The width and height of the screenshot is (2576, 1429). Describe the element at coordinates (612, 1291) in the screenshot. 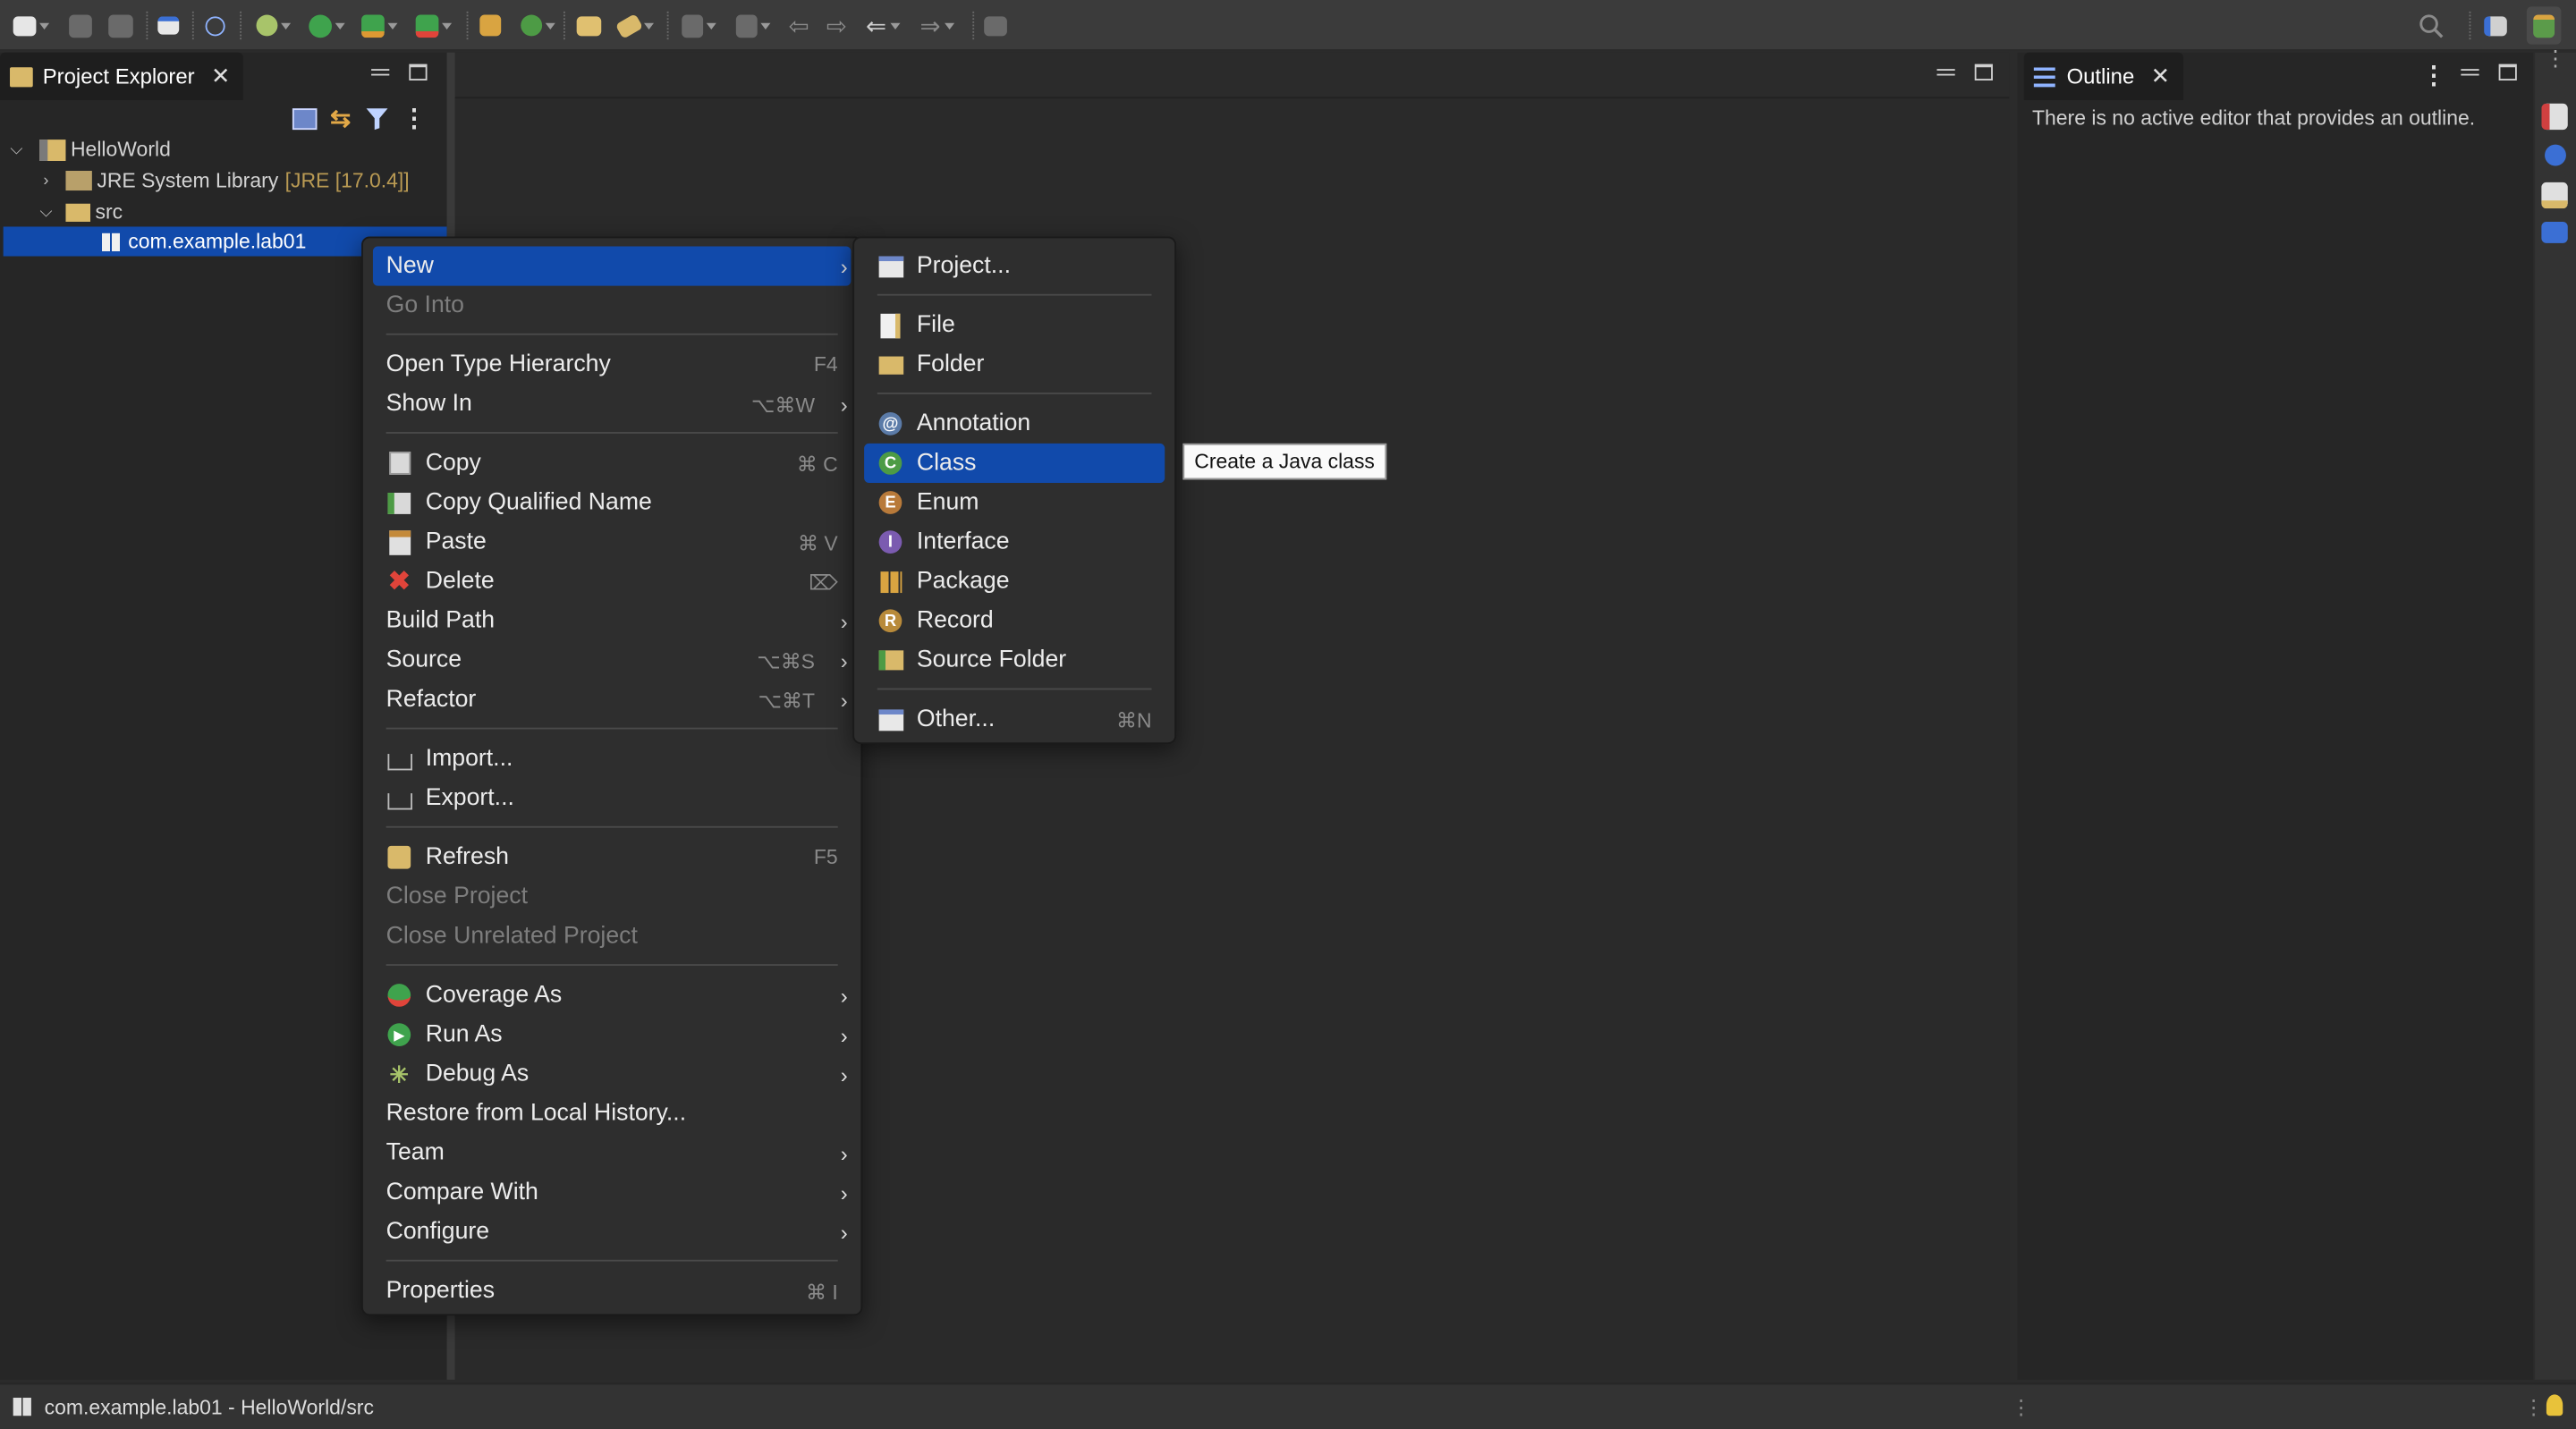

I see `menu-item-properties: Properties ⌘ I` at that location.